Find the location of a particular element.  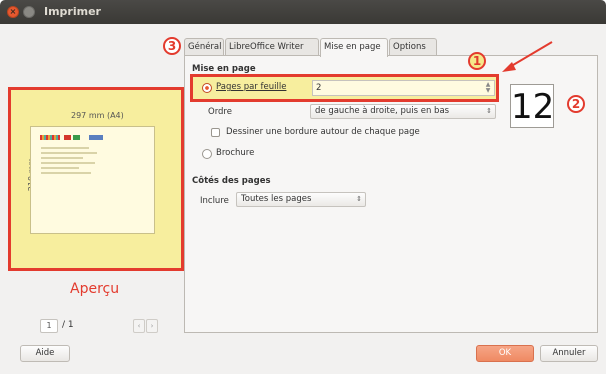

ok-button: OK is located at coordinates (505, 353).